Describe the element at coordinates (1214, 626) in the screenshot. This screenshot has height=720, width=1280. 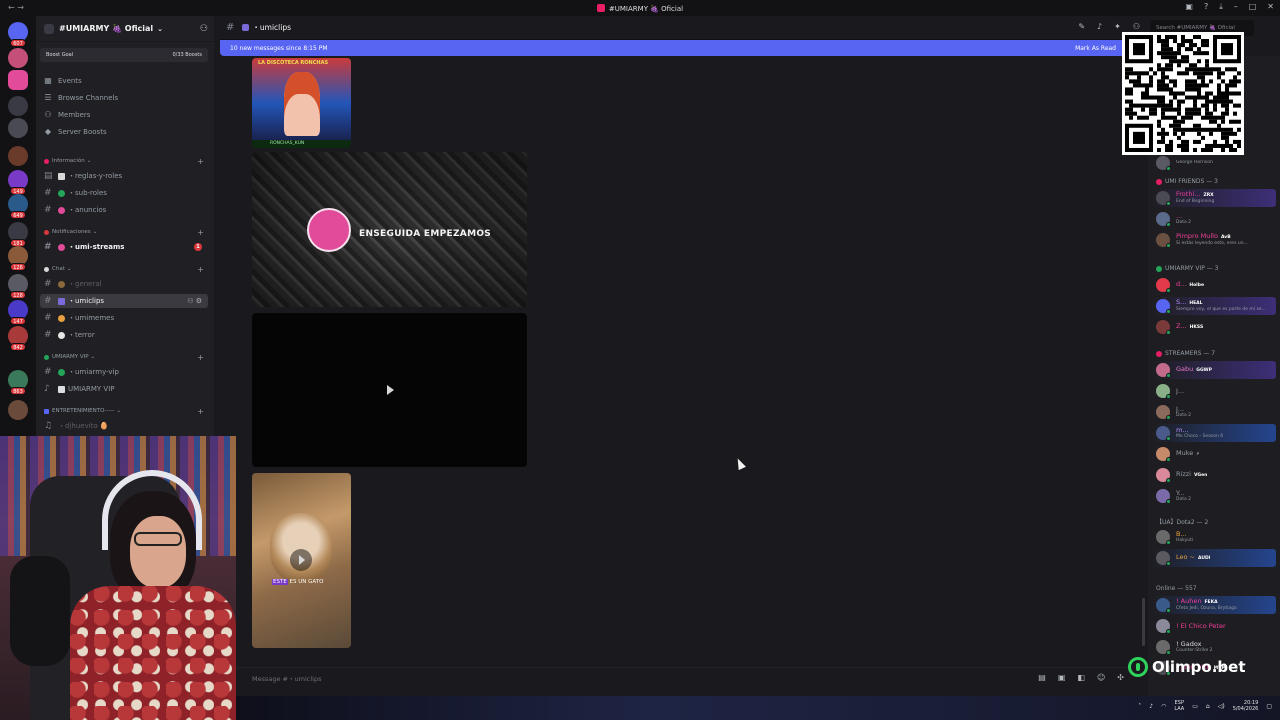
I see `member-item: ! El Chico Peter` at that location.